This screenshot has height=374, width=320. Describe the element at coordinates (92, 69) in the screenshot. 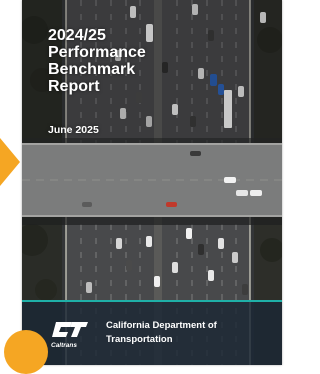

I see `title-line-benchmark: Benchmark` at that location.